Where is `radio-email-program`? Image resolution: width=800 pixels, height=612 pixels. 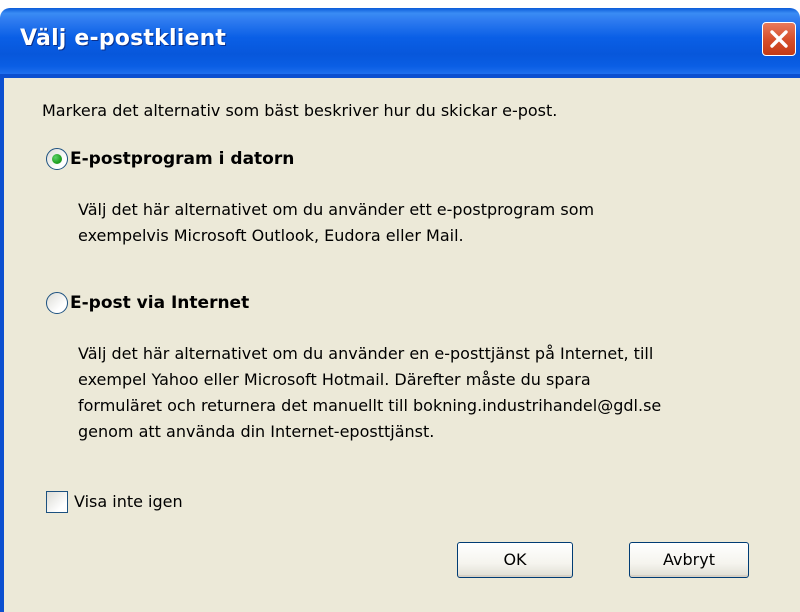
radio-email-program is located at coordinates (57, 159).